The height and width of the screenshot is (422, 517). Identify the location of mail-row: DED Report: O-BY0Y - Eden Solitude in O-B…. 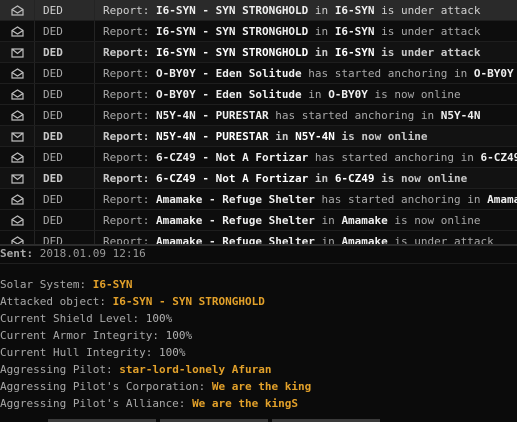
(258, 94).